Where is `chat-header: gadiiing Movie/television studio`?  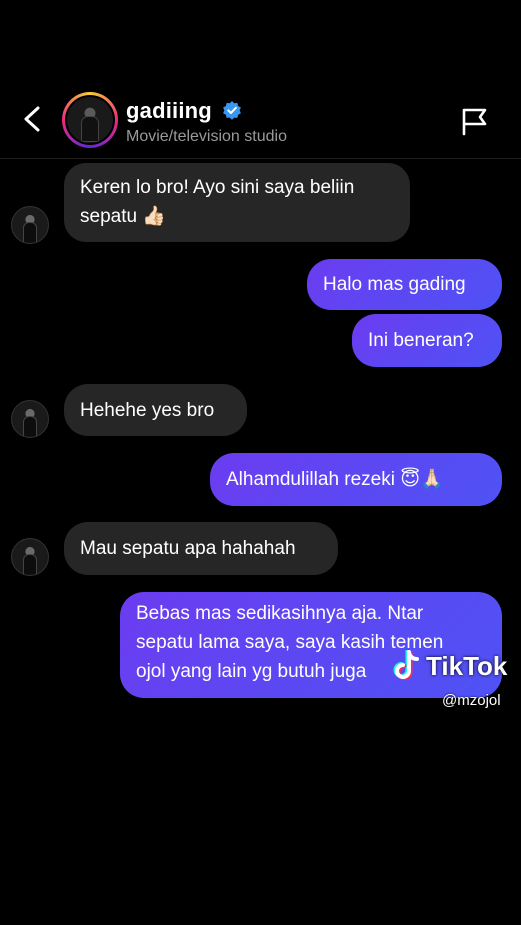
chat-header: gadiiing Movie/television studio is located at coordinates (260, 120).